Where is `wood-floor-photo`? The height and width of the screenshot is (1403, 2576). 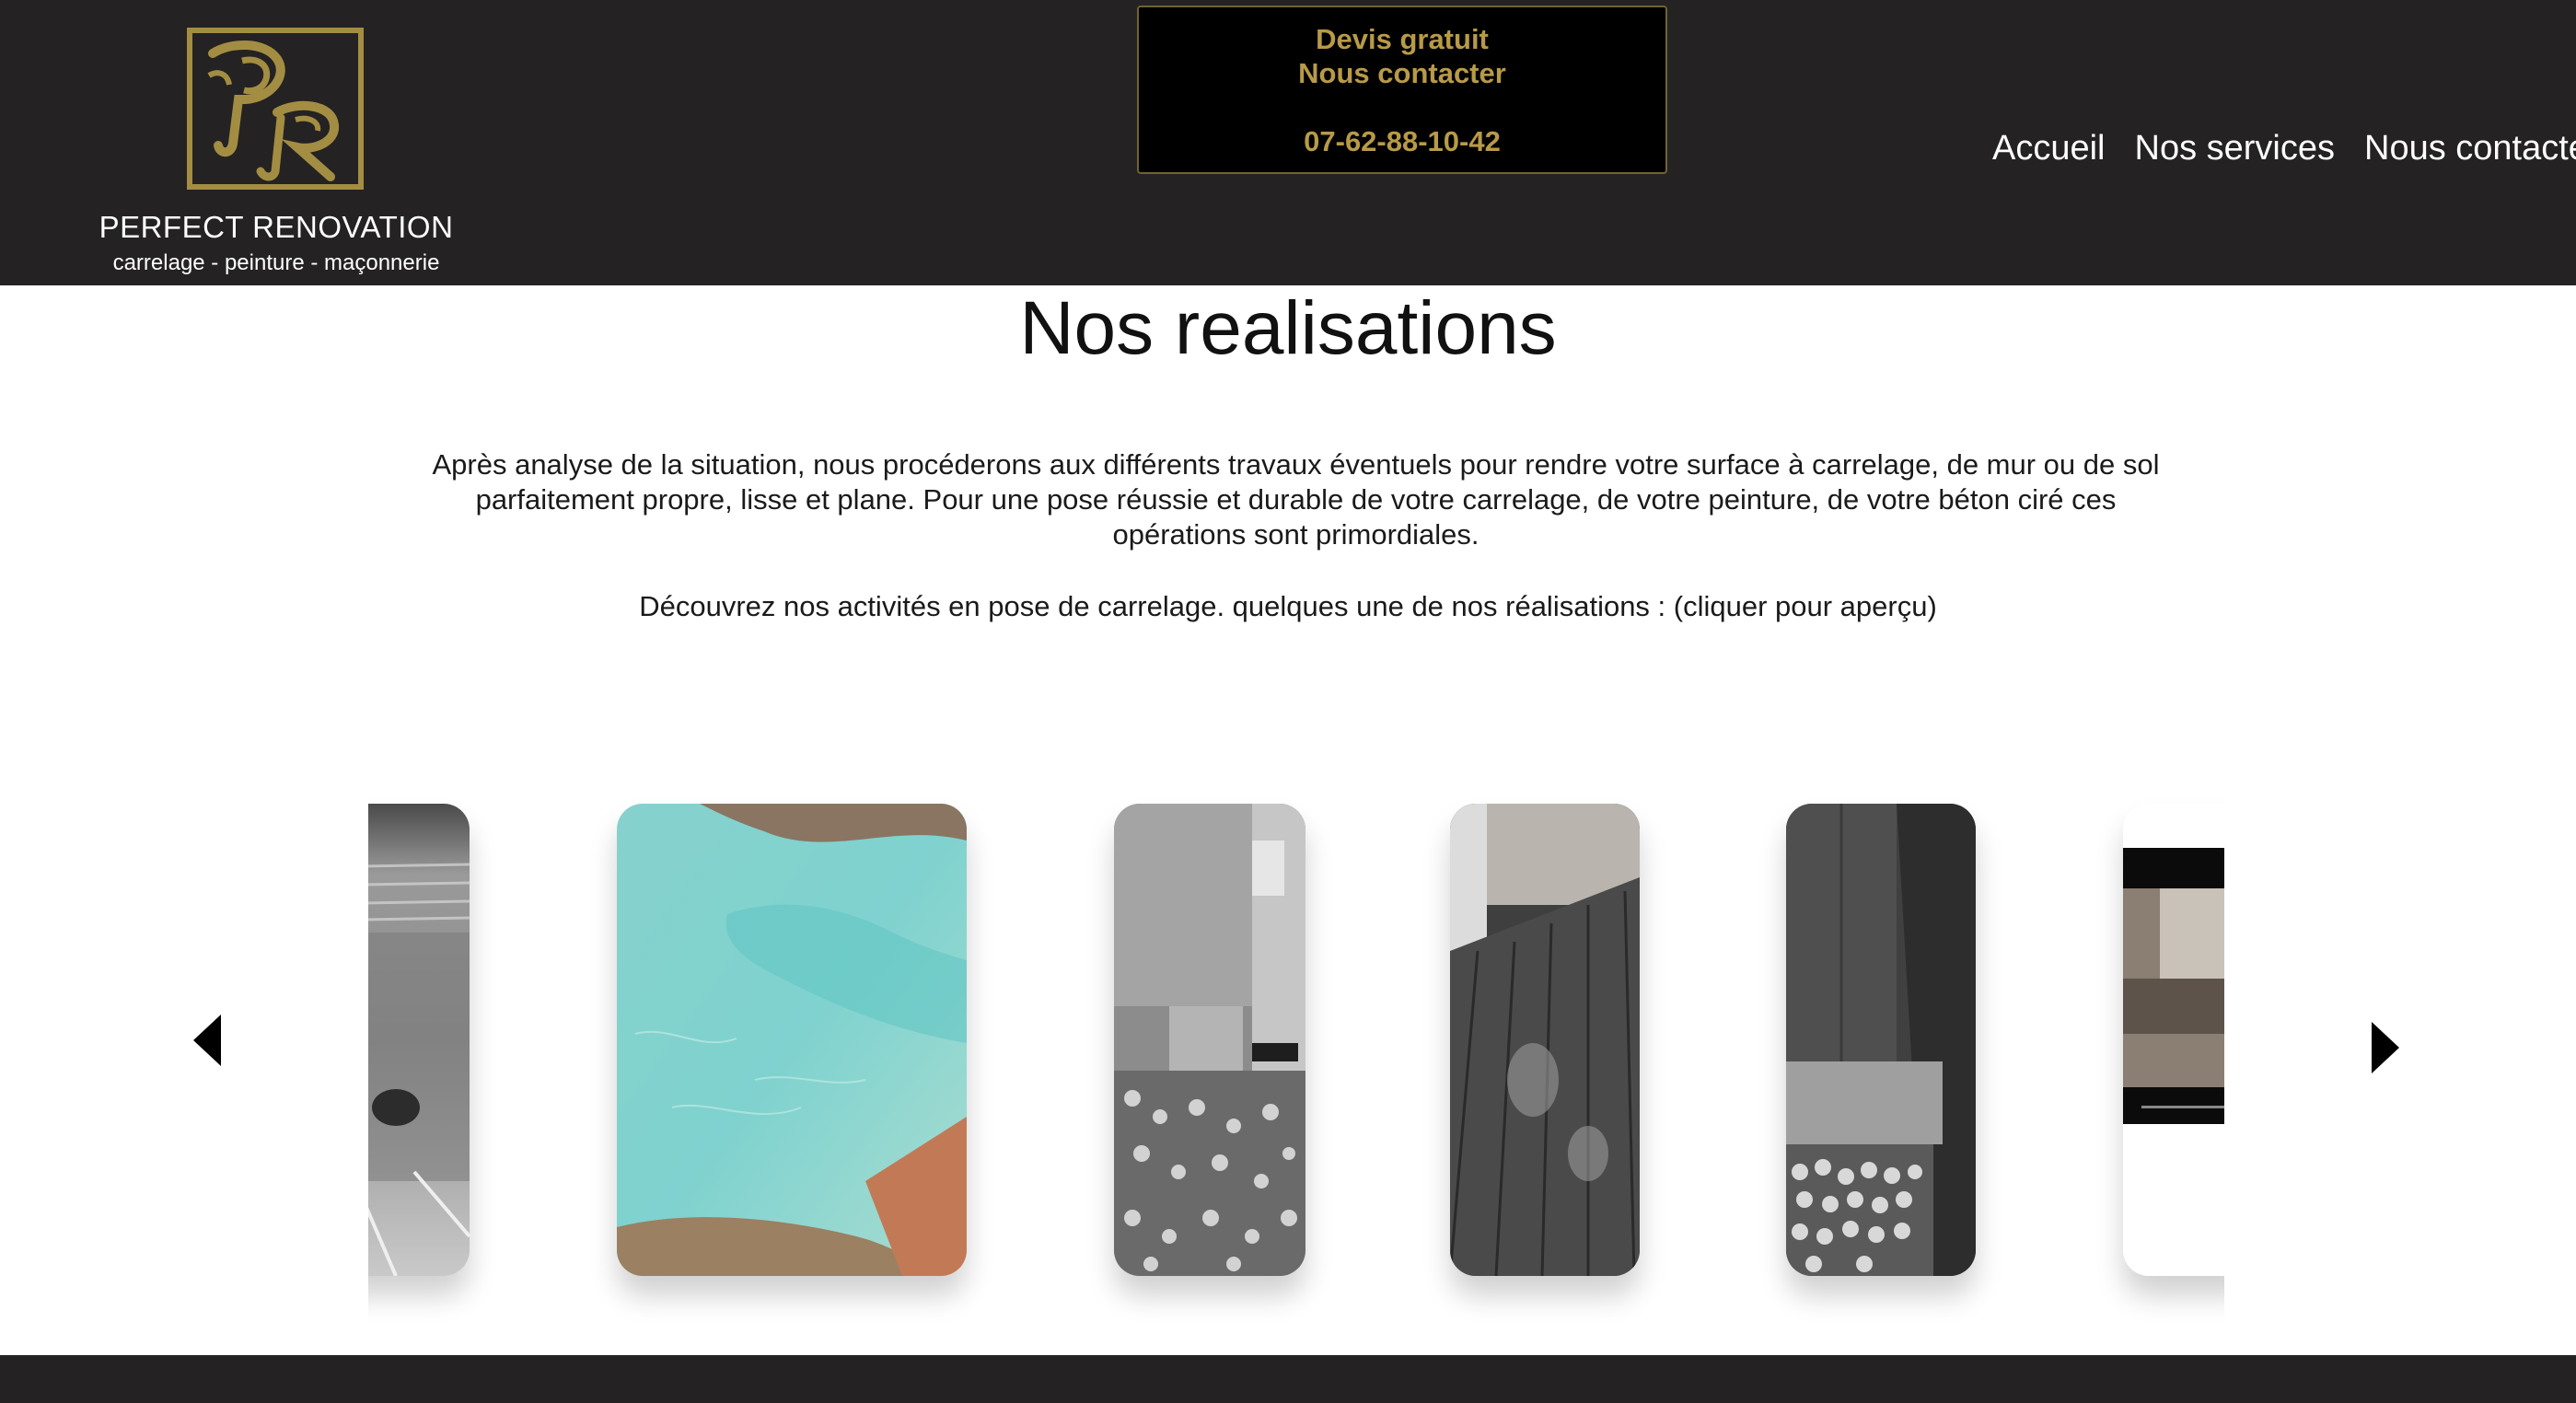 wood-floor-photo is located at coordinates (1545, 1040).